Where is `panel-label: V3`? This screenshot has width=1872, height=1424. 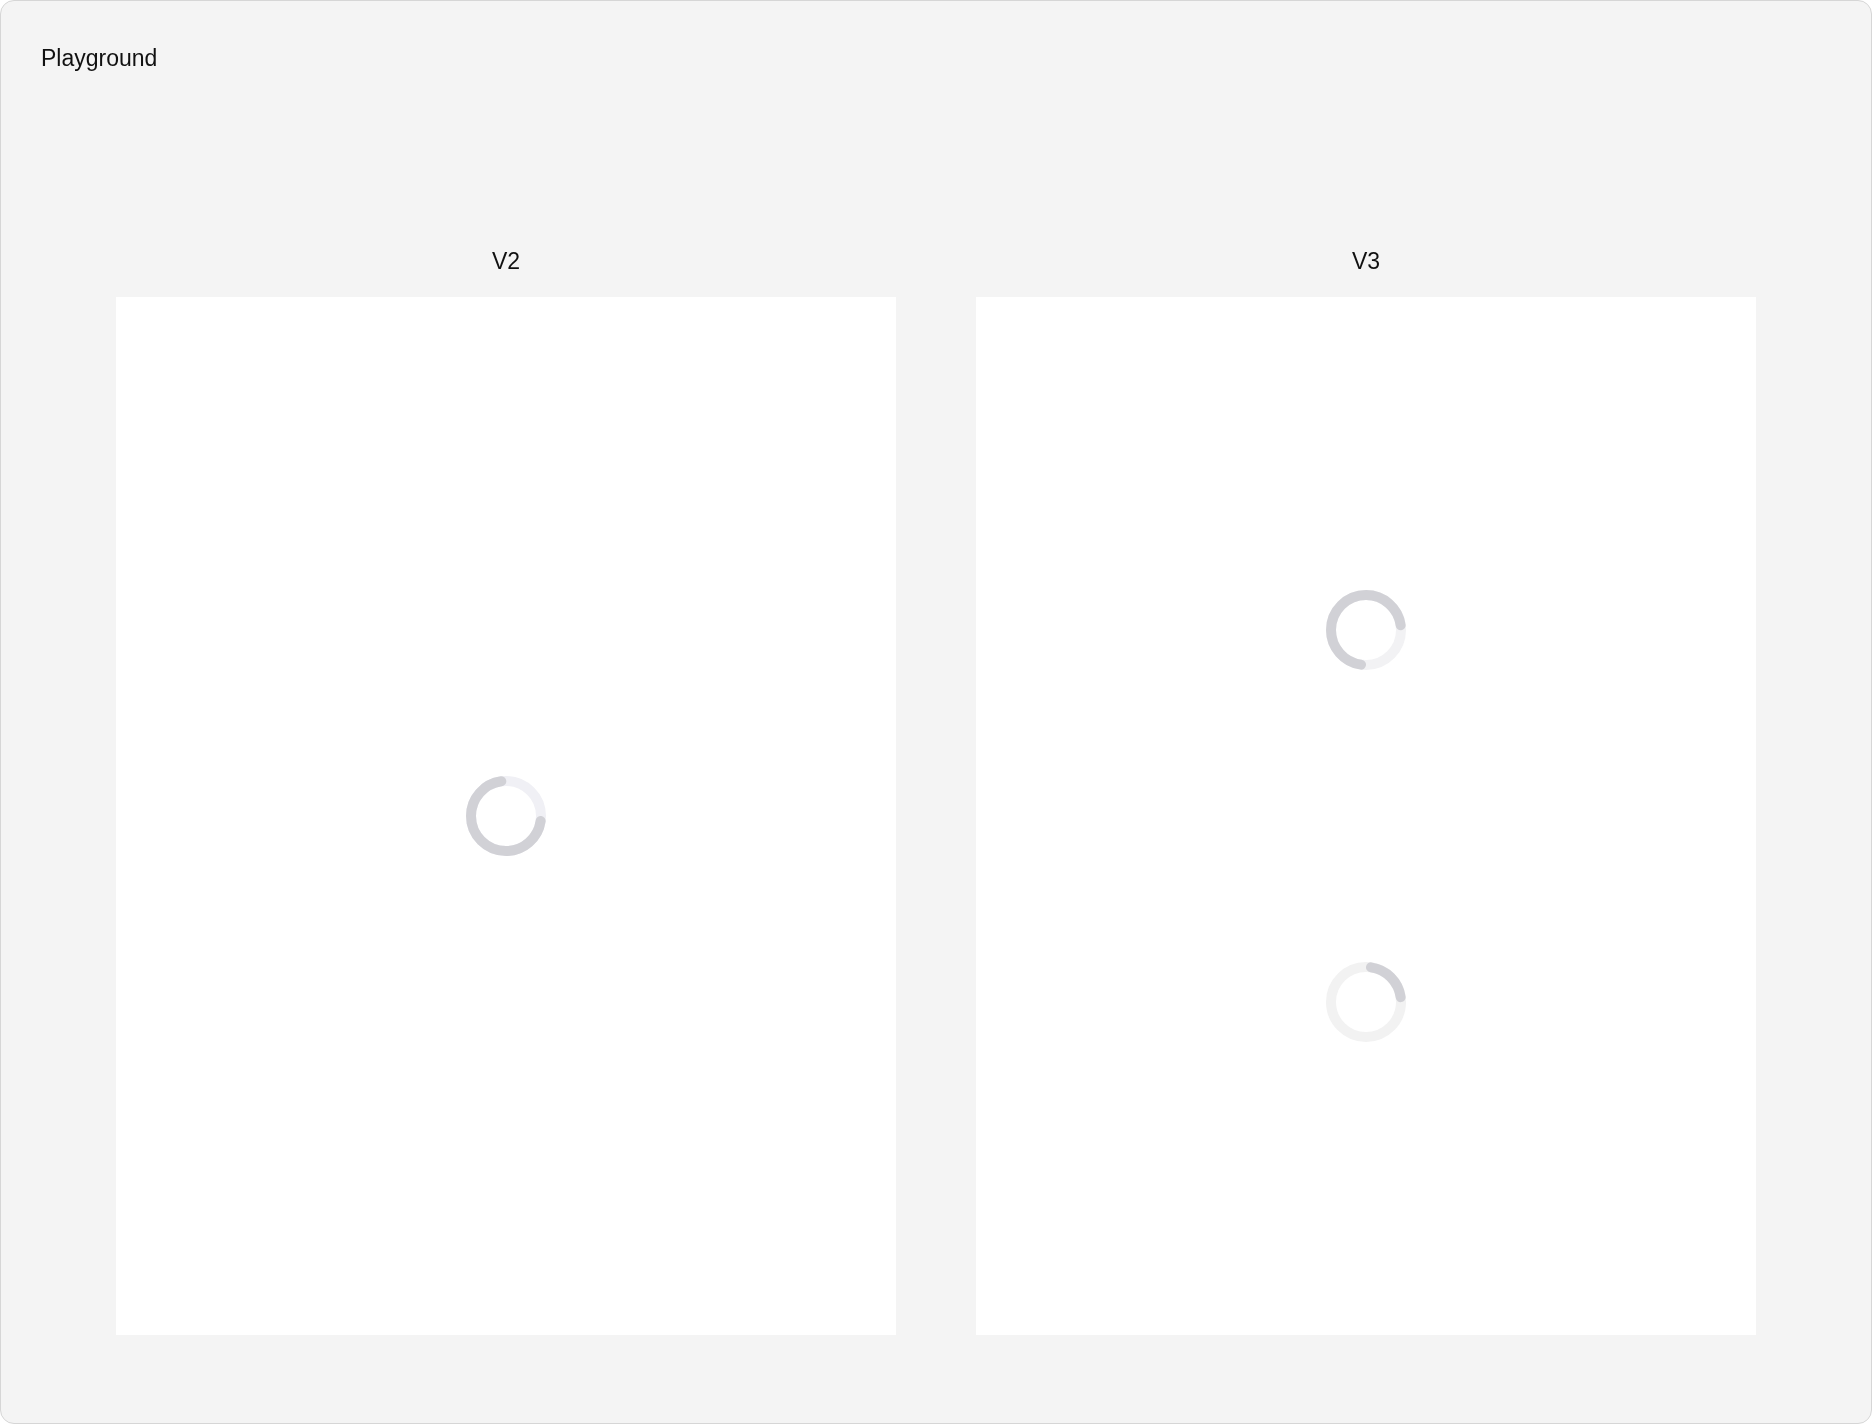 panel-label: V3 is located at coordinates (1366, 261).